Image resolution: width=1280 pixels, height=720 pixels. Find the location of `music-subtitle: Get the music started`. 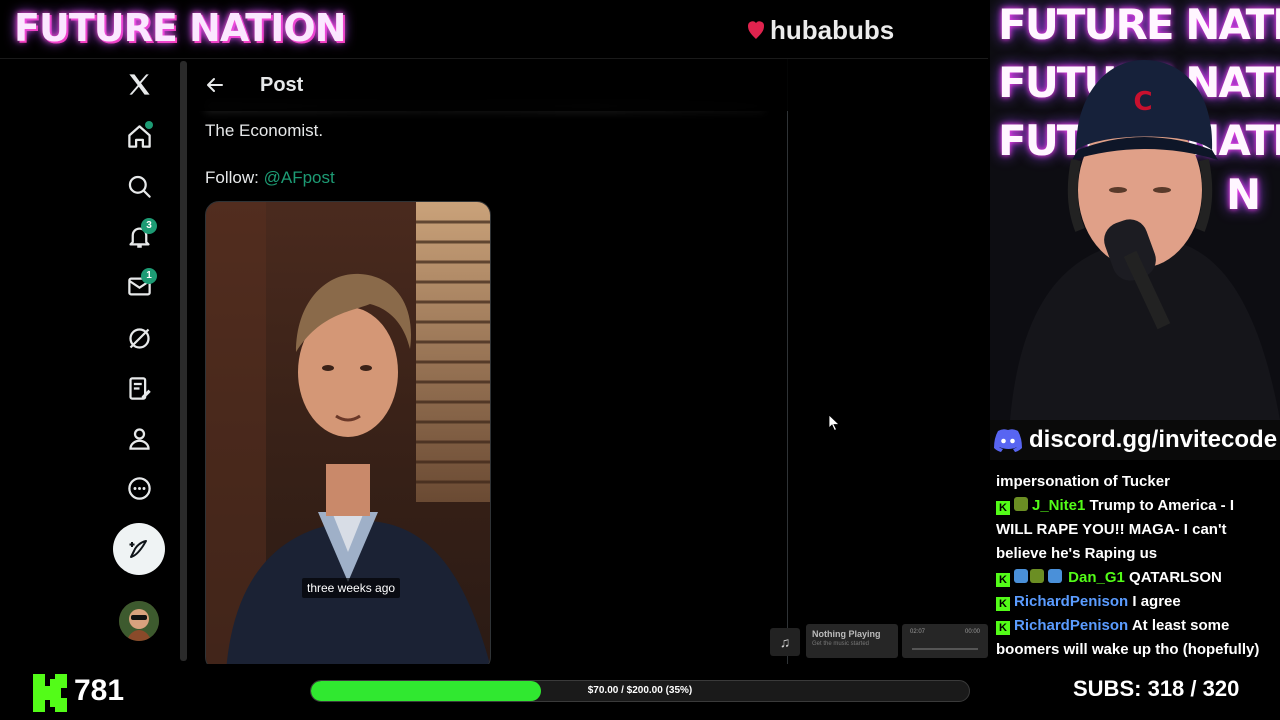

music-subtitle: Get the music started is located at coordinates (841, 644).